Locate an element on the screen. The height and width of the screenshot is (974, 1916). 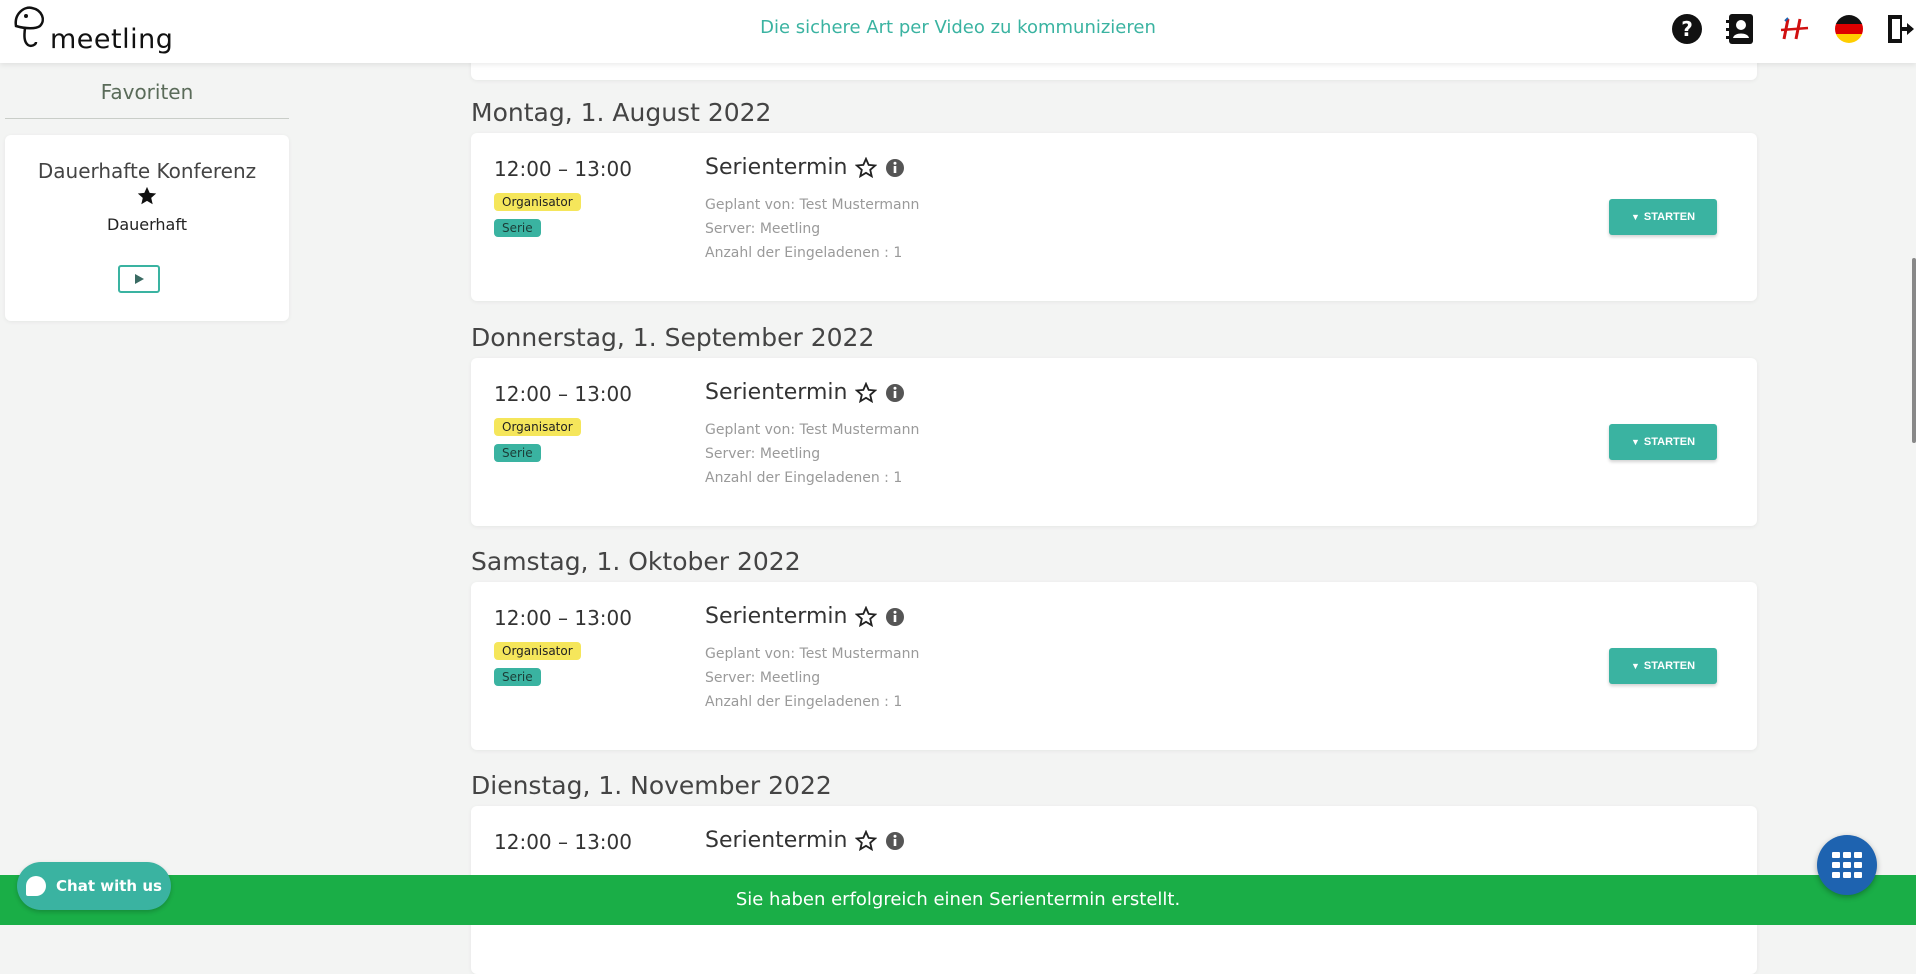
star-filled-icon is located at coordinates (147, 197).